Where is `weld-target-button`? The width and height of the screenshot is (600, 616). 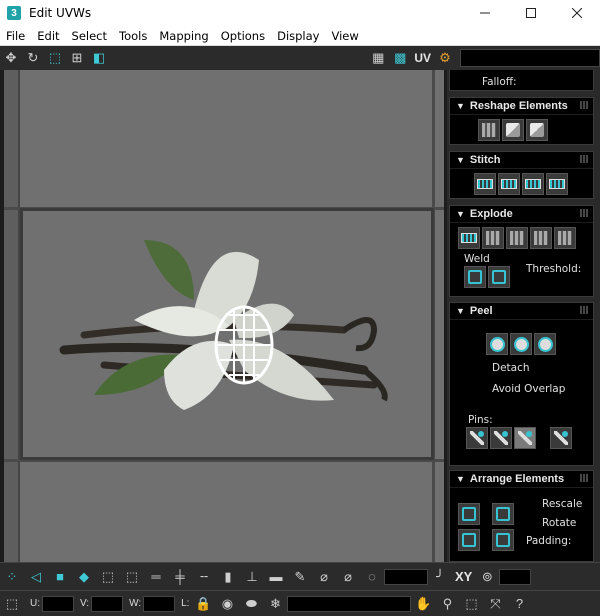 weld-target-button is located at coordinates (499, 277).